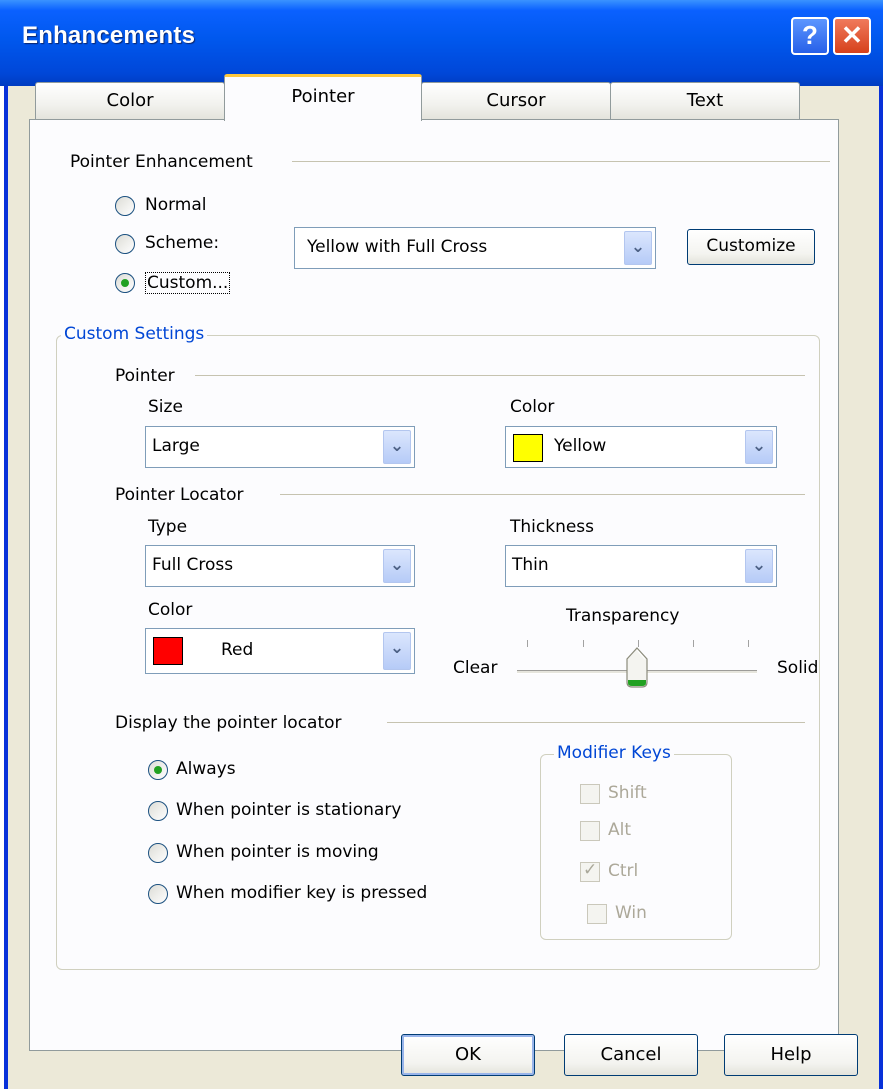  I want to click on scheme-combo: Yellow with Full Cross ⌄, so click(475, 248).